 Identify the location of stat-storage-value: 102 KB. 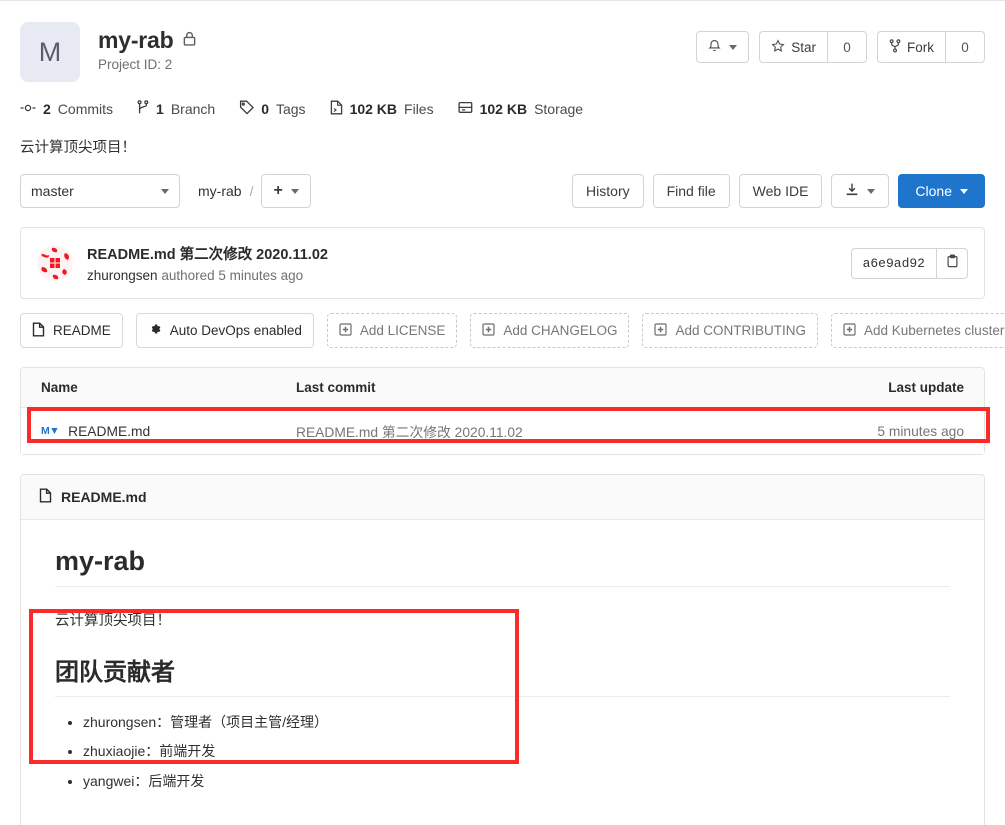
(503, 109).